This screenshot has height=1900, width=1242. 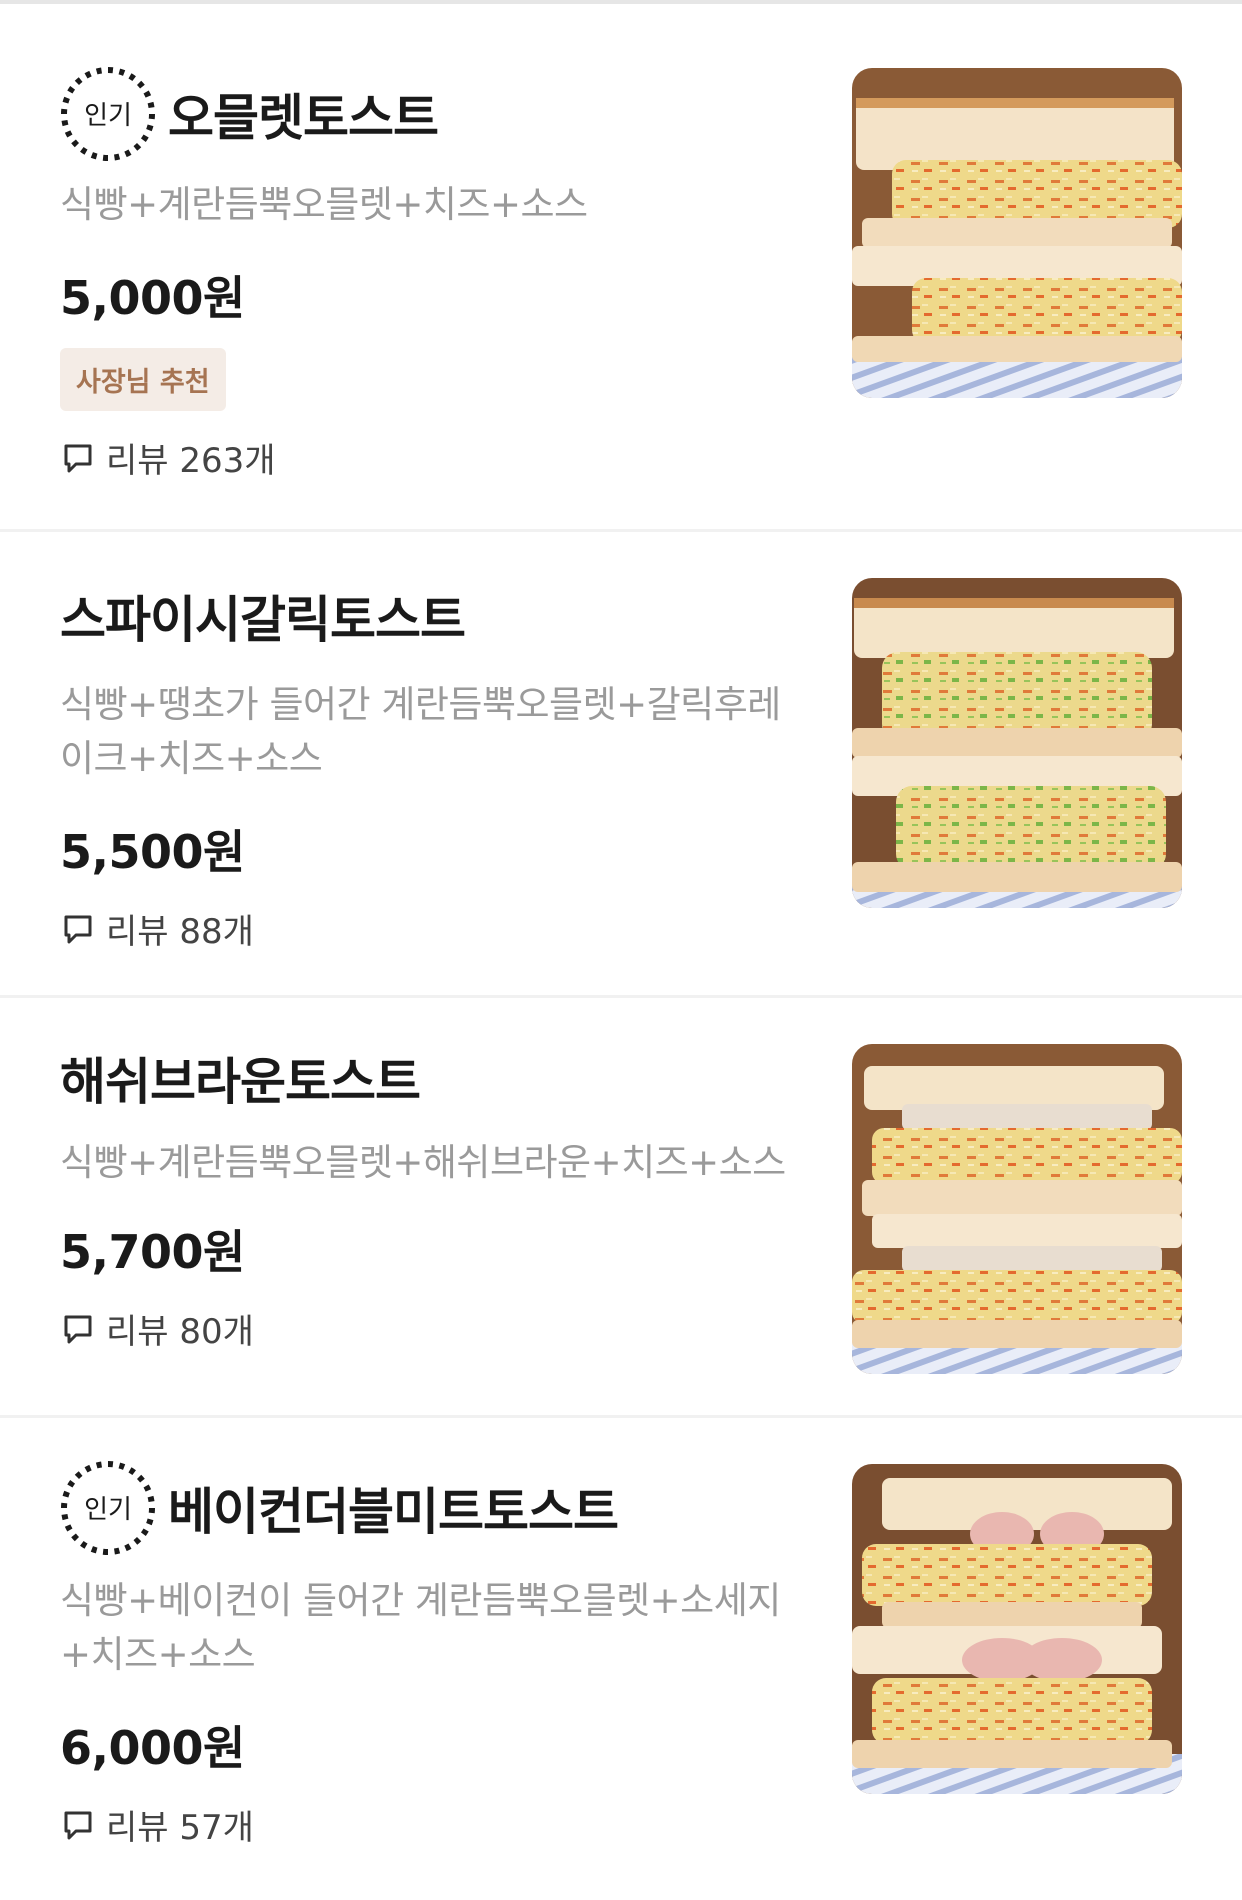 I want to click on menu-item-price: 5,700원, so click(x=152, y=1252).